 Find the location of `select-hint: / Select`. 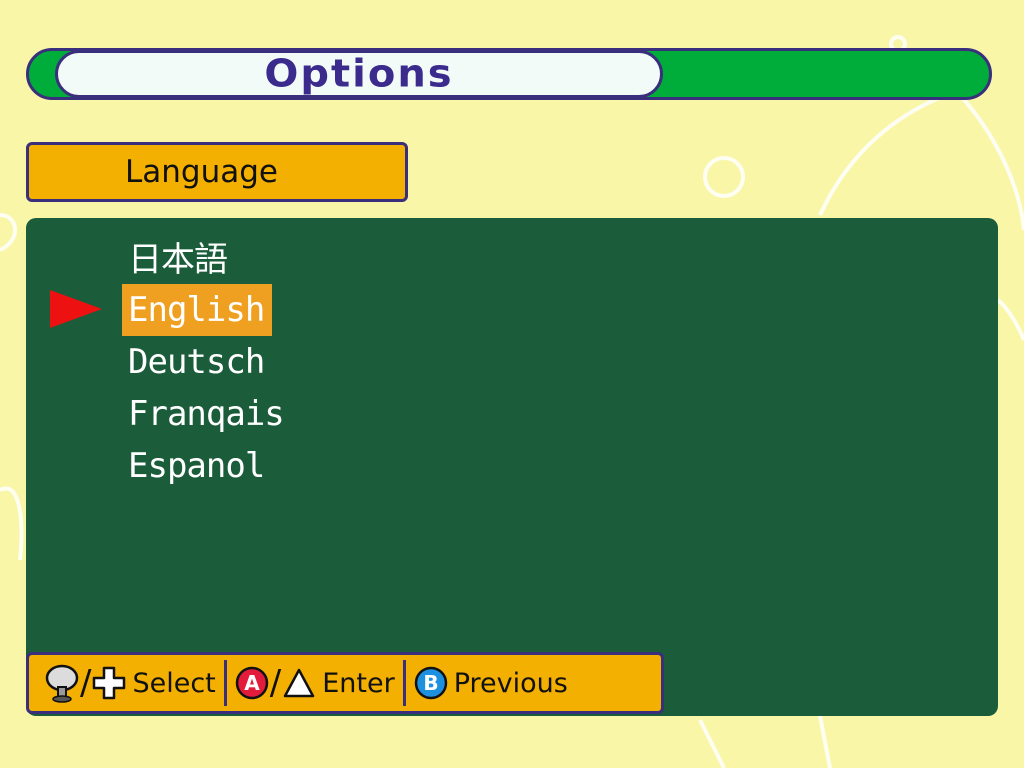

select-hint: / Select is located at coordinates (130, 683).